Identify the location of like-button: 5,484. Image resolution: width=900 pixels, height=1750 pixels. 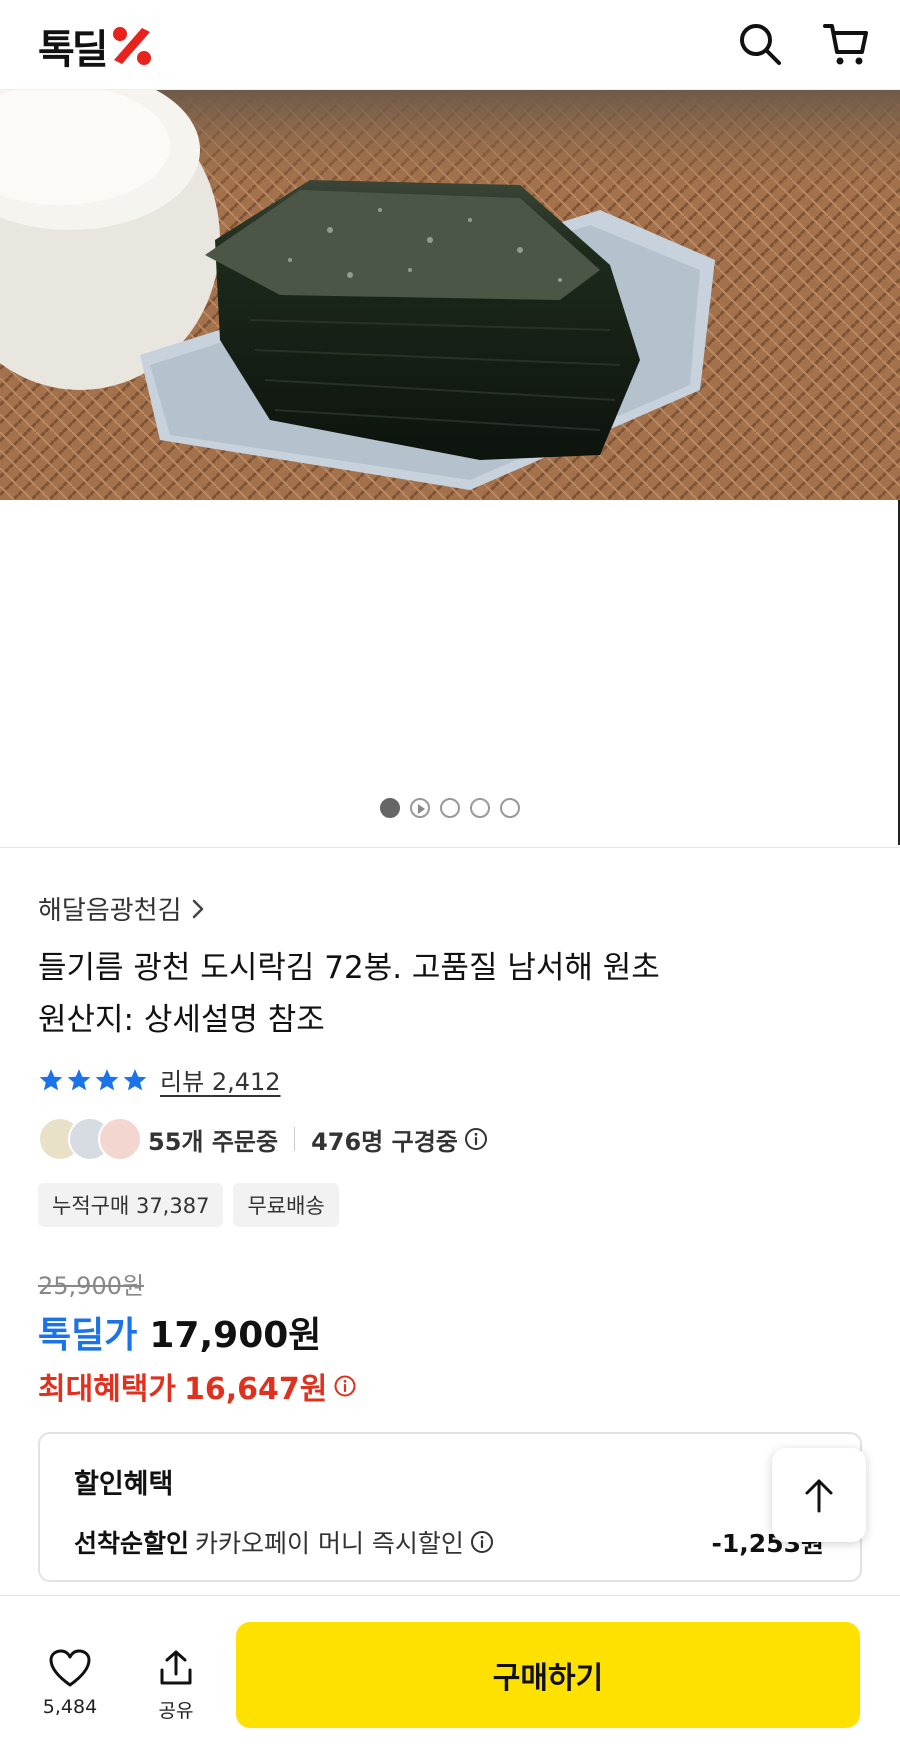
(70, 1683).